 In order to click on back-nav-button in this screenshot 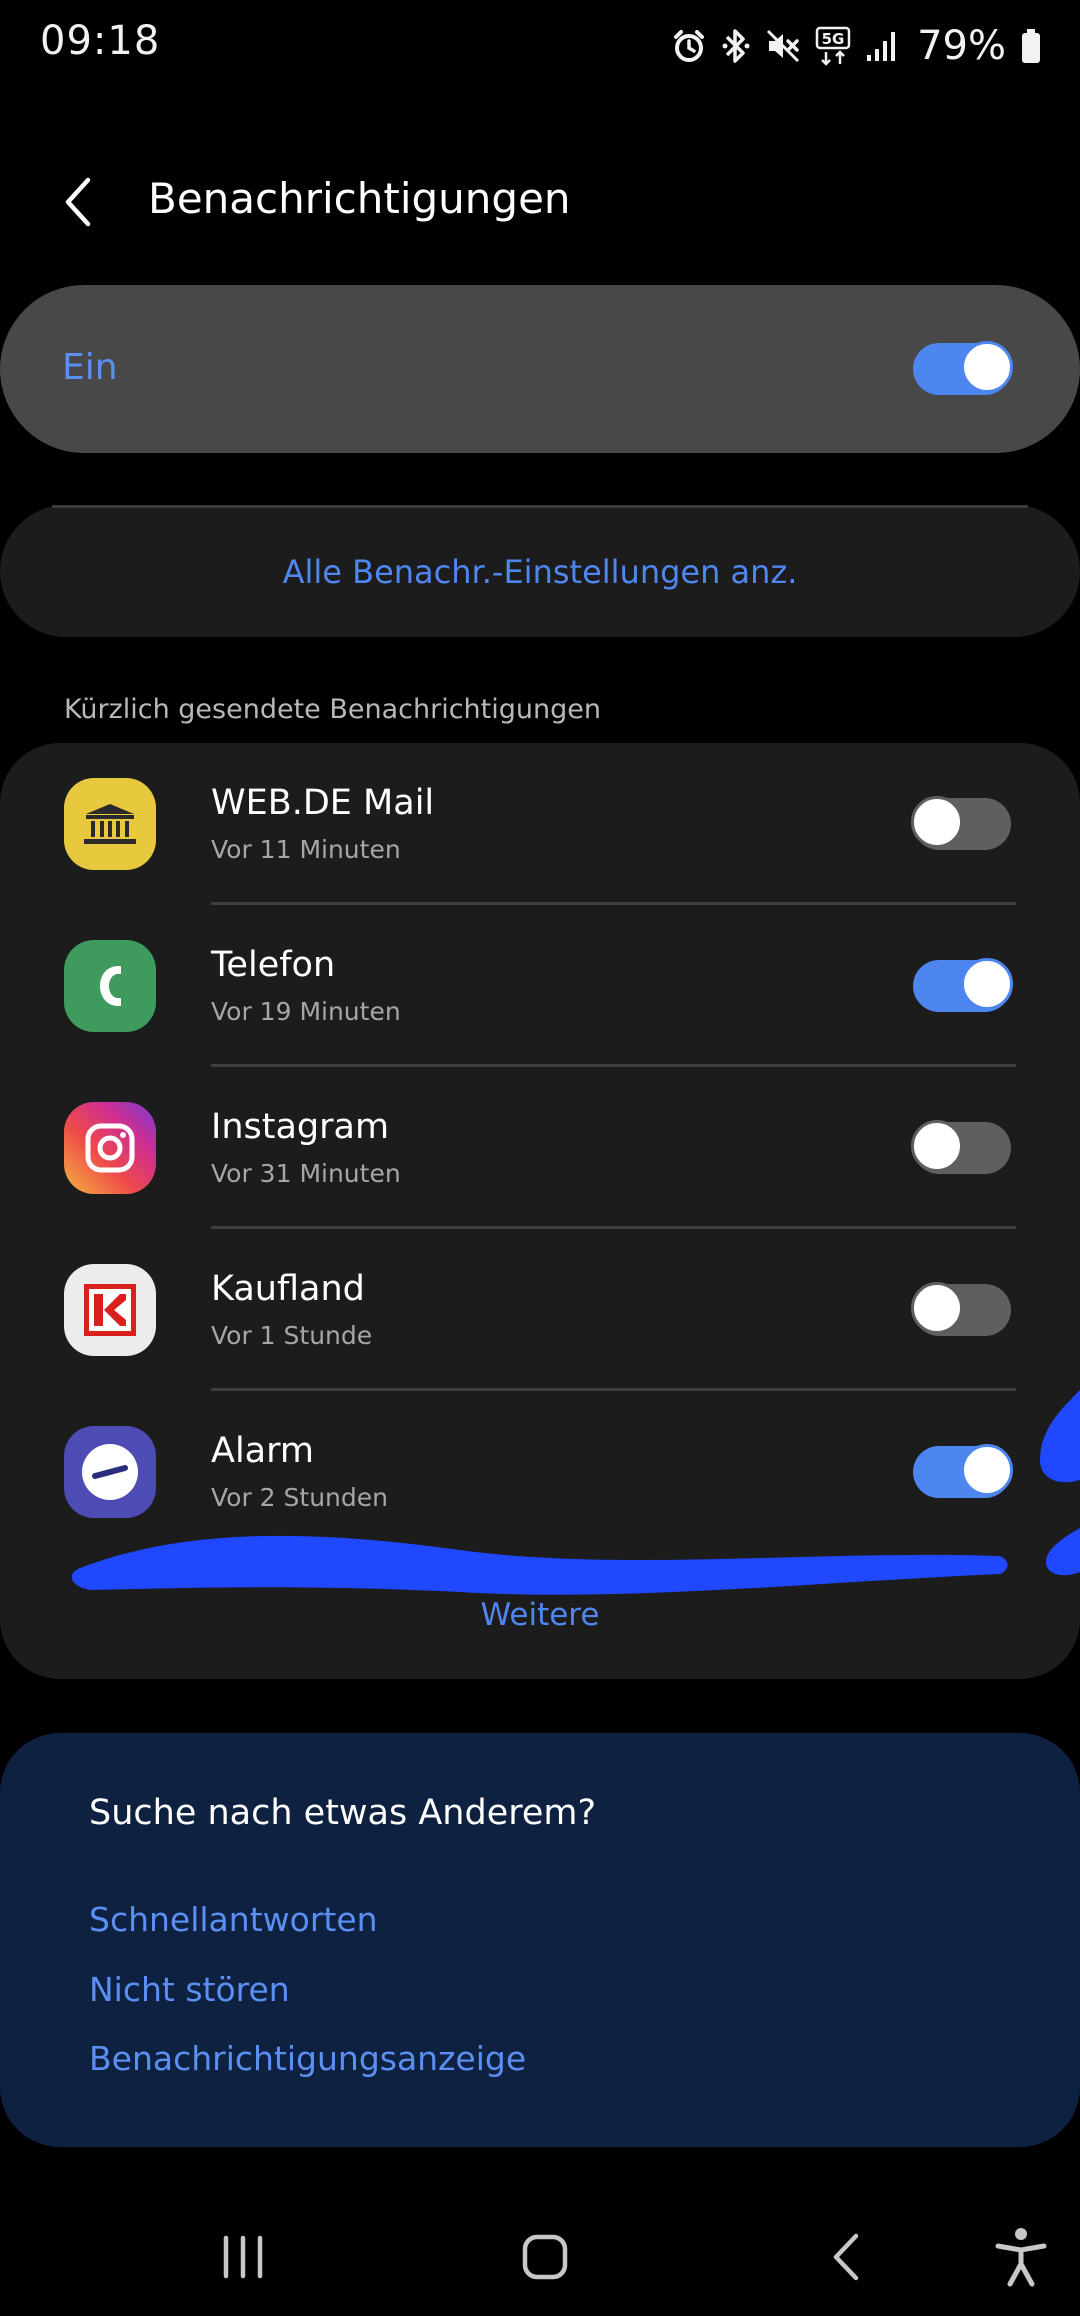, I will do `click(847, 2257)`.